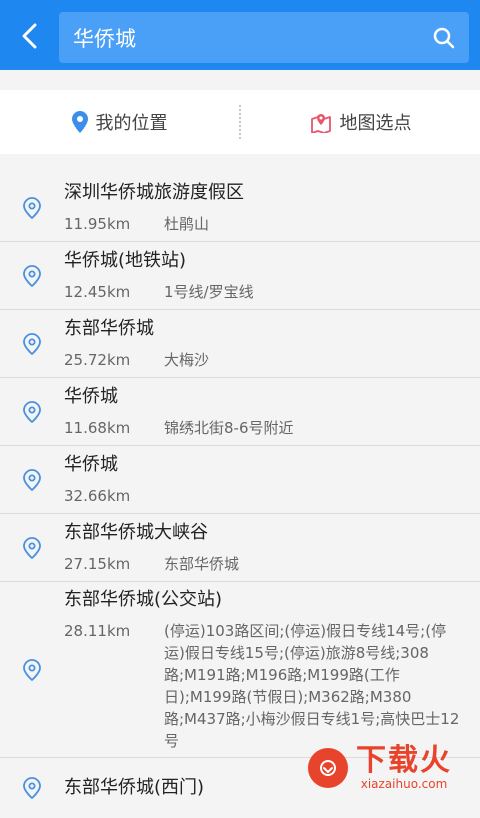 This screenshot has width=480, height=818. Describe the element at coordinates (240, 548) in the screenshot. I see `result-item: 东部华侨城大峡谷 27.15km 东部华侨城` at that location.